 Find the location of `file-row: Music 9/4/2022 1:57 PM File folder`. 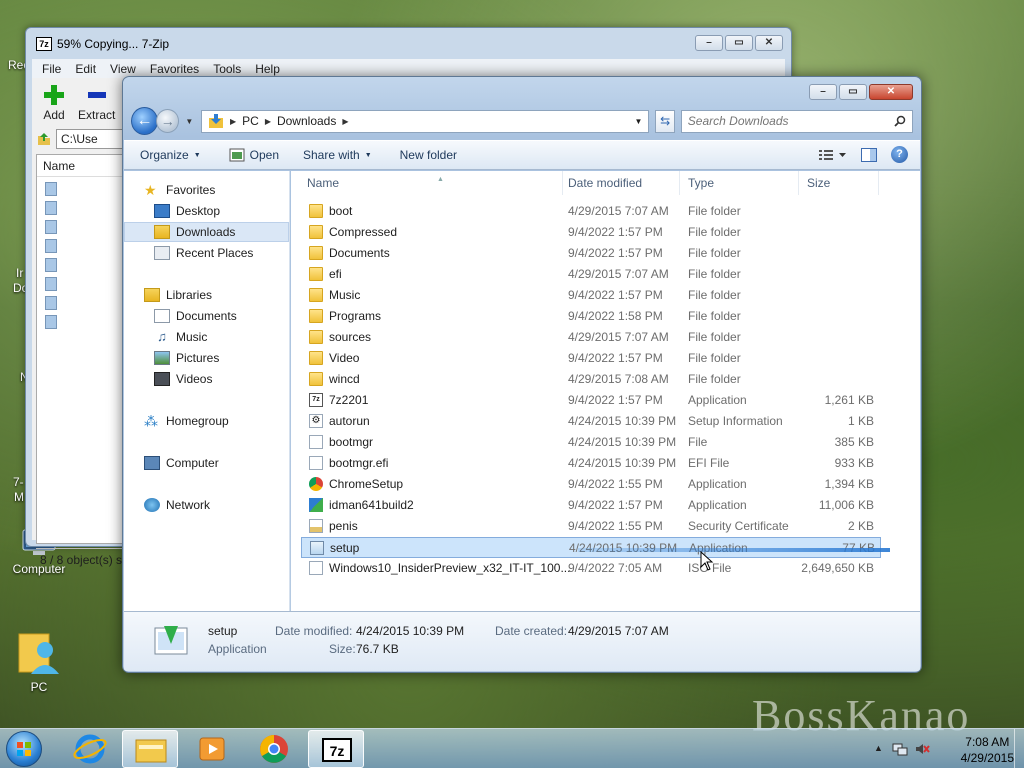

file-row: Music 9/4/2022 1:57 PM File folder is located at coordinates (591, 295).